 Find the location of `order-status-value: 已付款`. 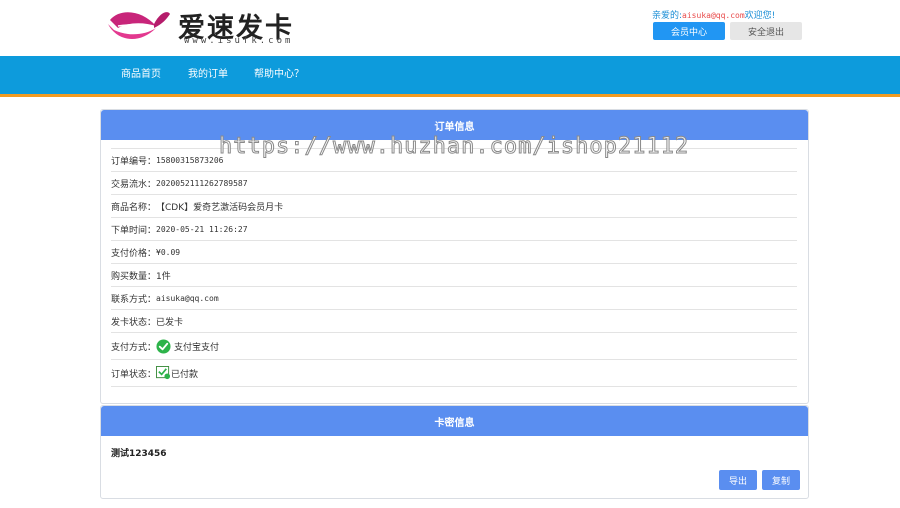

order-status-value: 已付款 is located at coordinates (185, 374).